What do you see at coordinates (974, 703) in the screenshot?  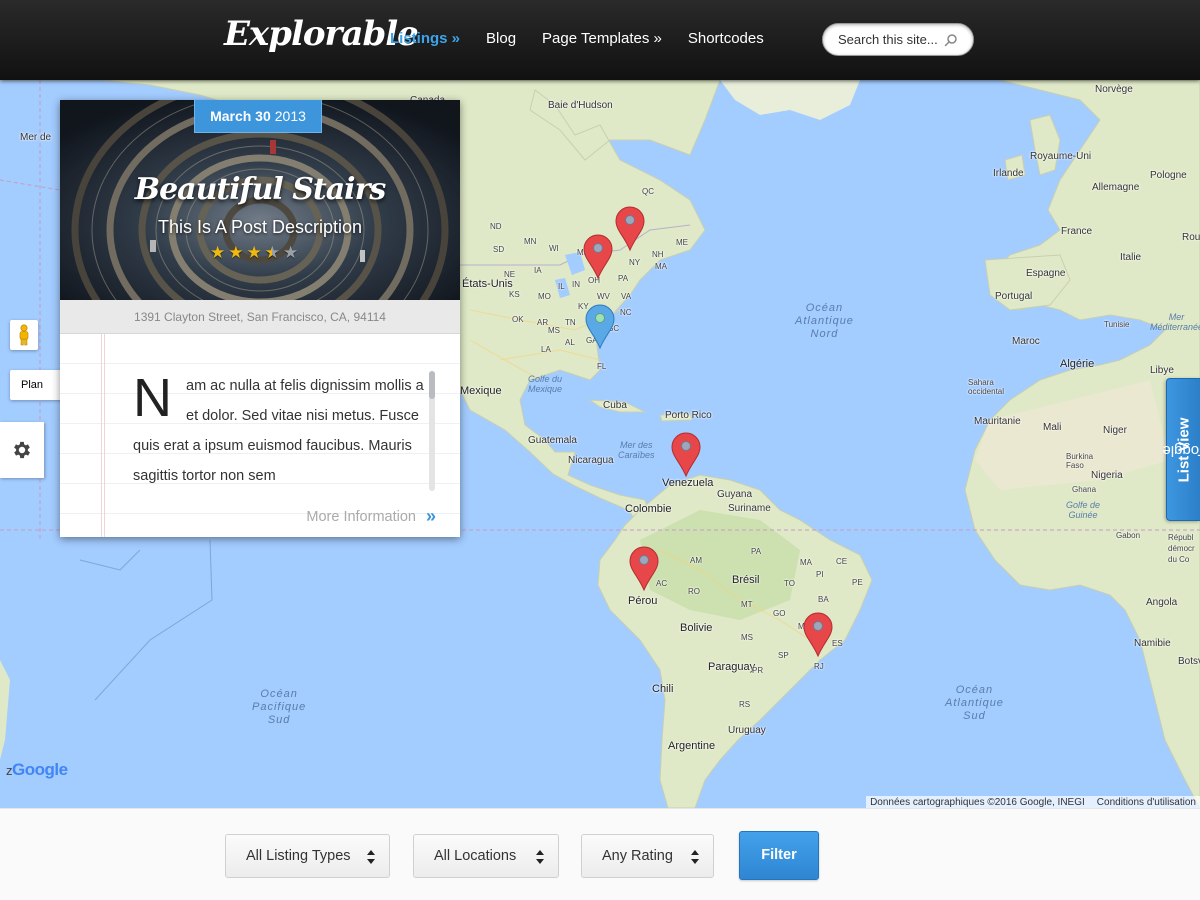 I see `map-label: Océan Atlantique Sud` at bounding box center [974, 703].